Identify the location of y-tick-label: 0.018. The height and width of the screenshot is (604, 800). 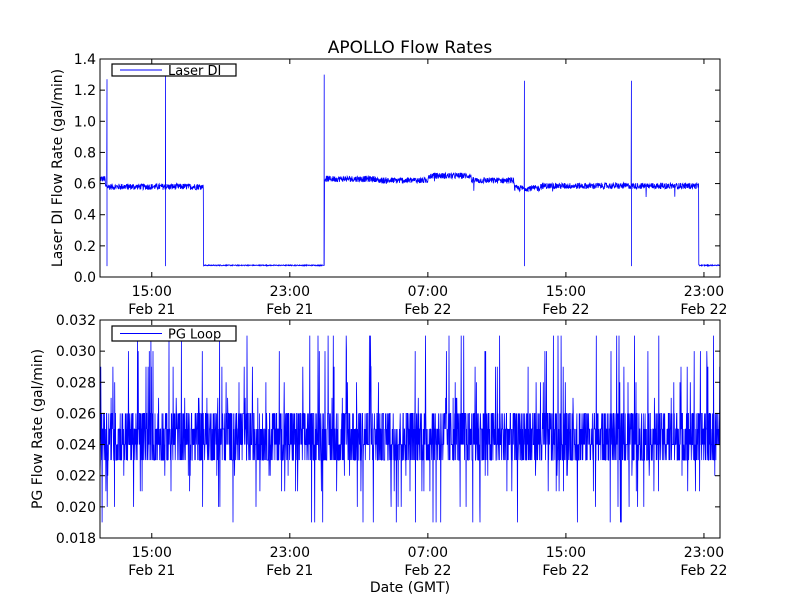
(76, 539).